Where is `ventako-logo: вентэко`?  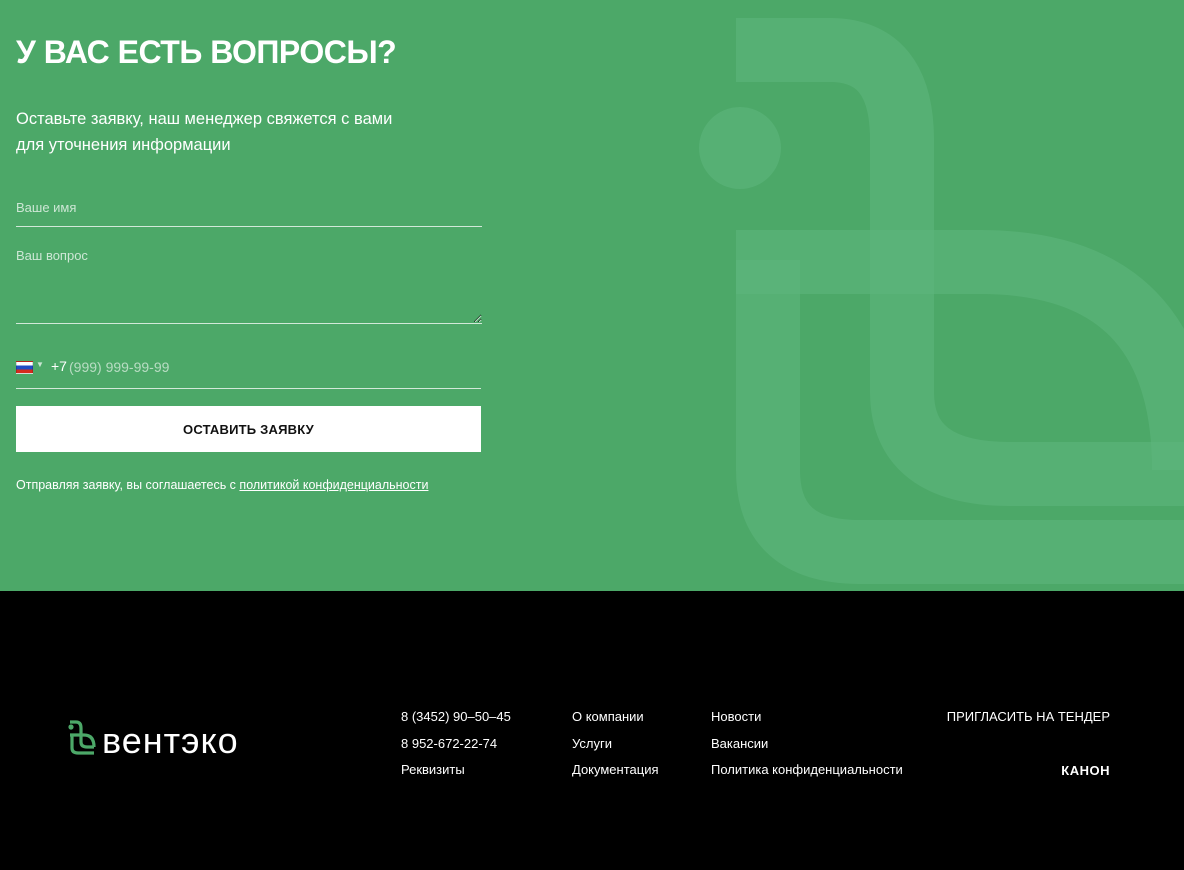 ventako-logo: вентэко is located at coordinates (186, 742).